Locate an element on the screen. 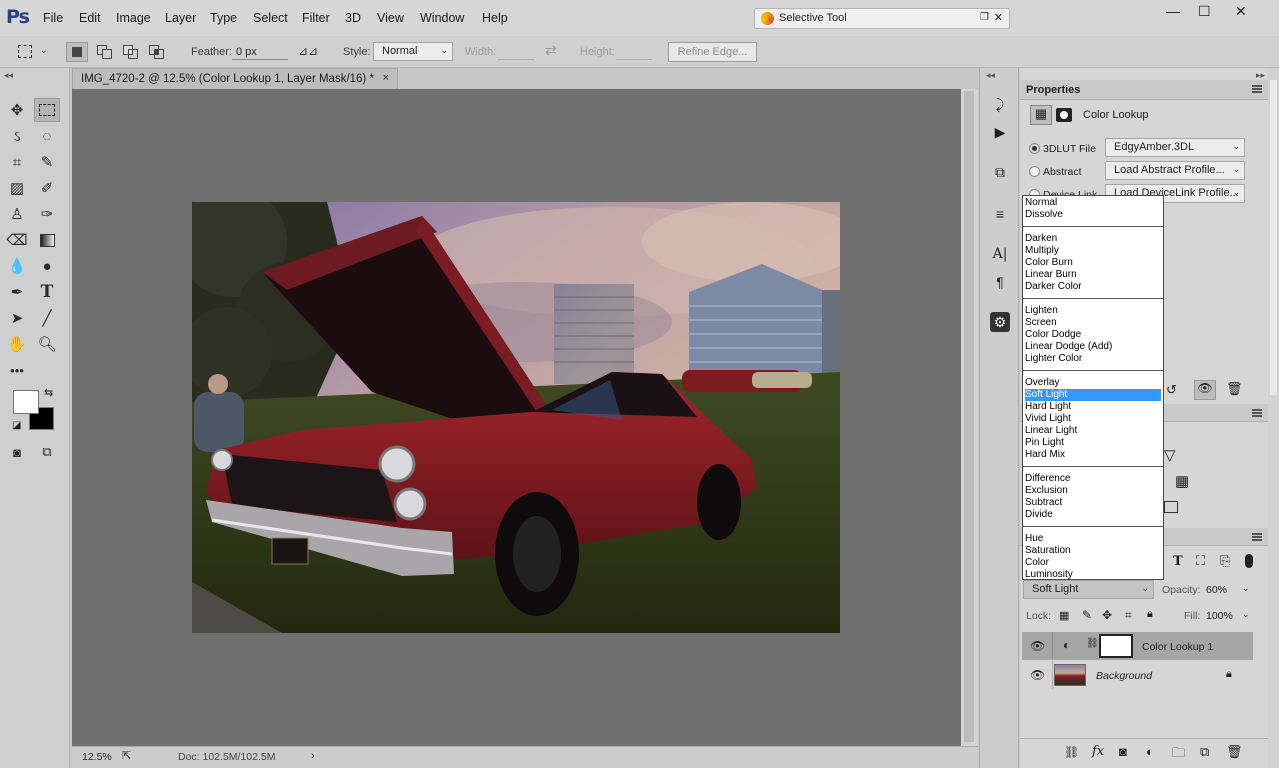 The width and height of the screenshot is (1279, 768). abstract-select: Load Abstract Profile... ⌄ is located at coordinates (1175, 170).